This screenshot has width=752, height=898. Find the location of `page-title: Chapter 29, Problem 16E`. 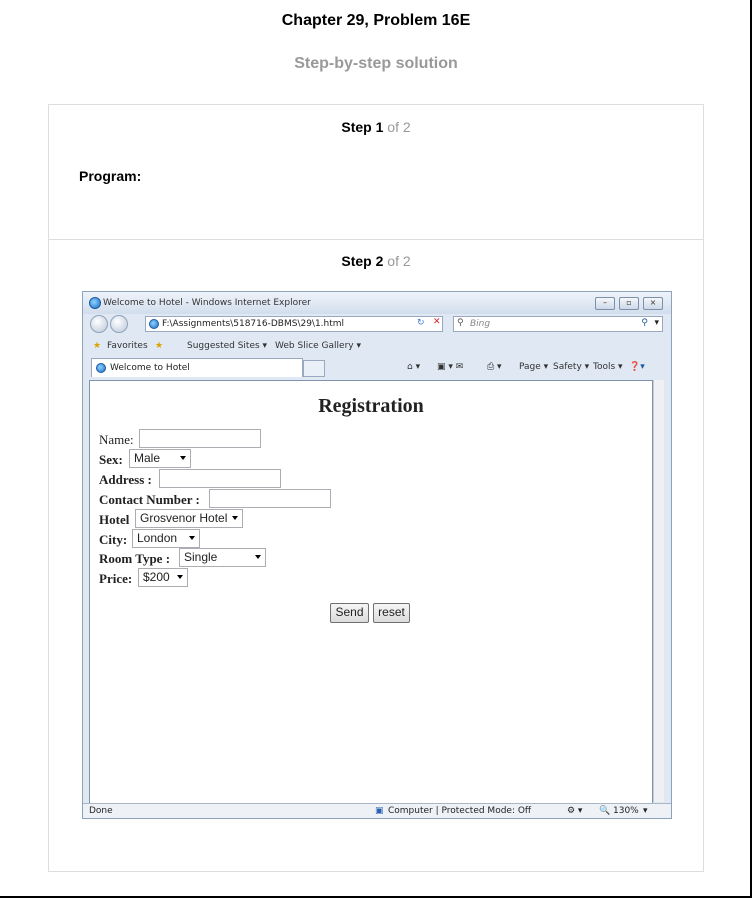

page-title: Chapter 29, Problem 16E is located at coordinates (376, 20).